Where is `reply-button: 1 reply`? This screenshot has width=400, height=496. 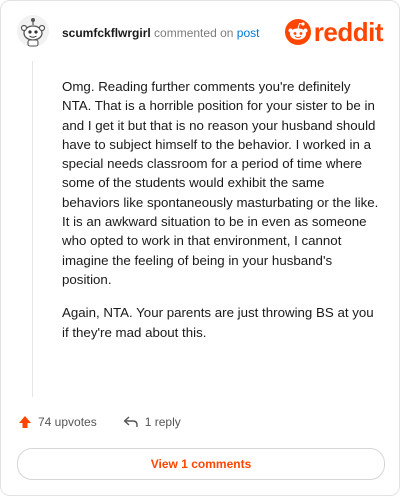 reply-button: 1 reply is located at coordinates (152, 422).